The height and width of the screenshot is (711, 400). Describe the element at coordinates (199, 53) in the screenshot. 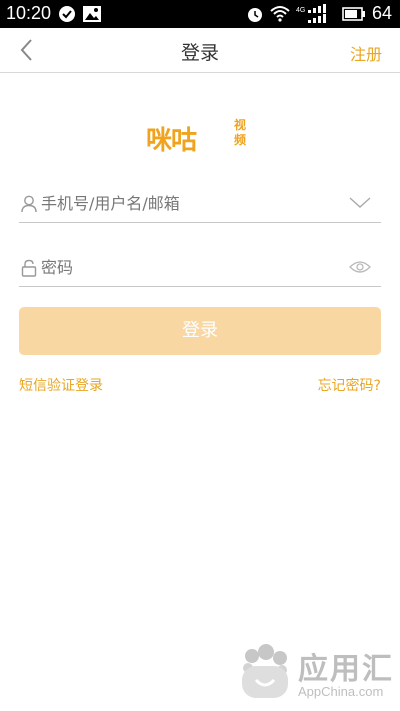

I see `page-title: 登录` at that location.